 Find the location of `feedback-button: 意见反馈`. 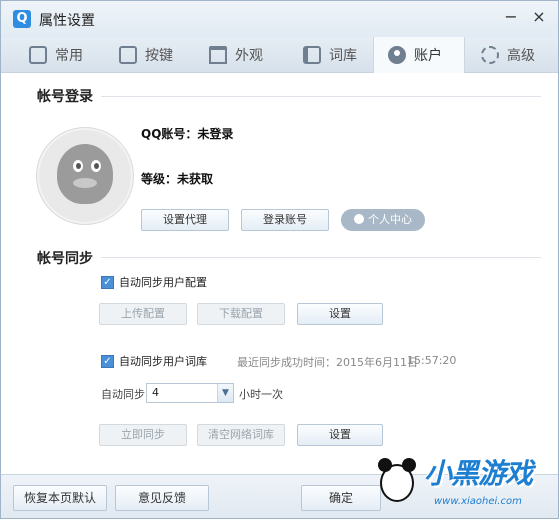

feedback-button: 意见反馈 is located at coordinates (162, 498).